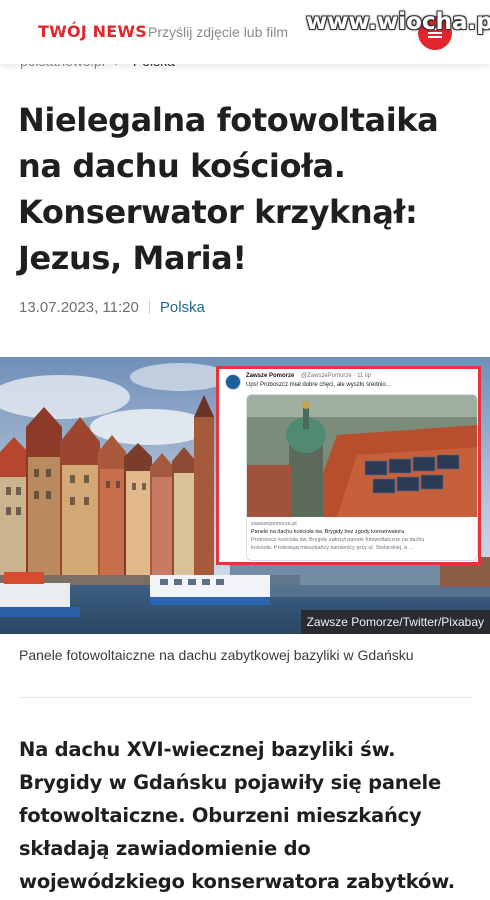 The image size is (490, 900). I want to click on headline-line: Konserwator krzyknął:, so click(218, 212).